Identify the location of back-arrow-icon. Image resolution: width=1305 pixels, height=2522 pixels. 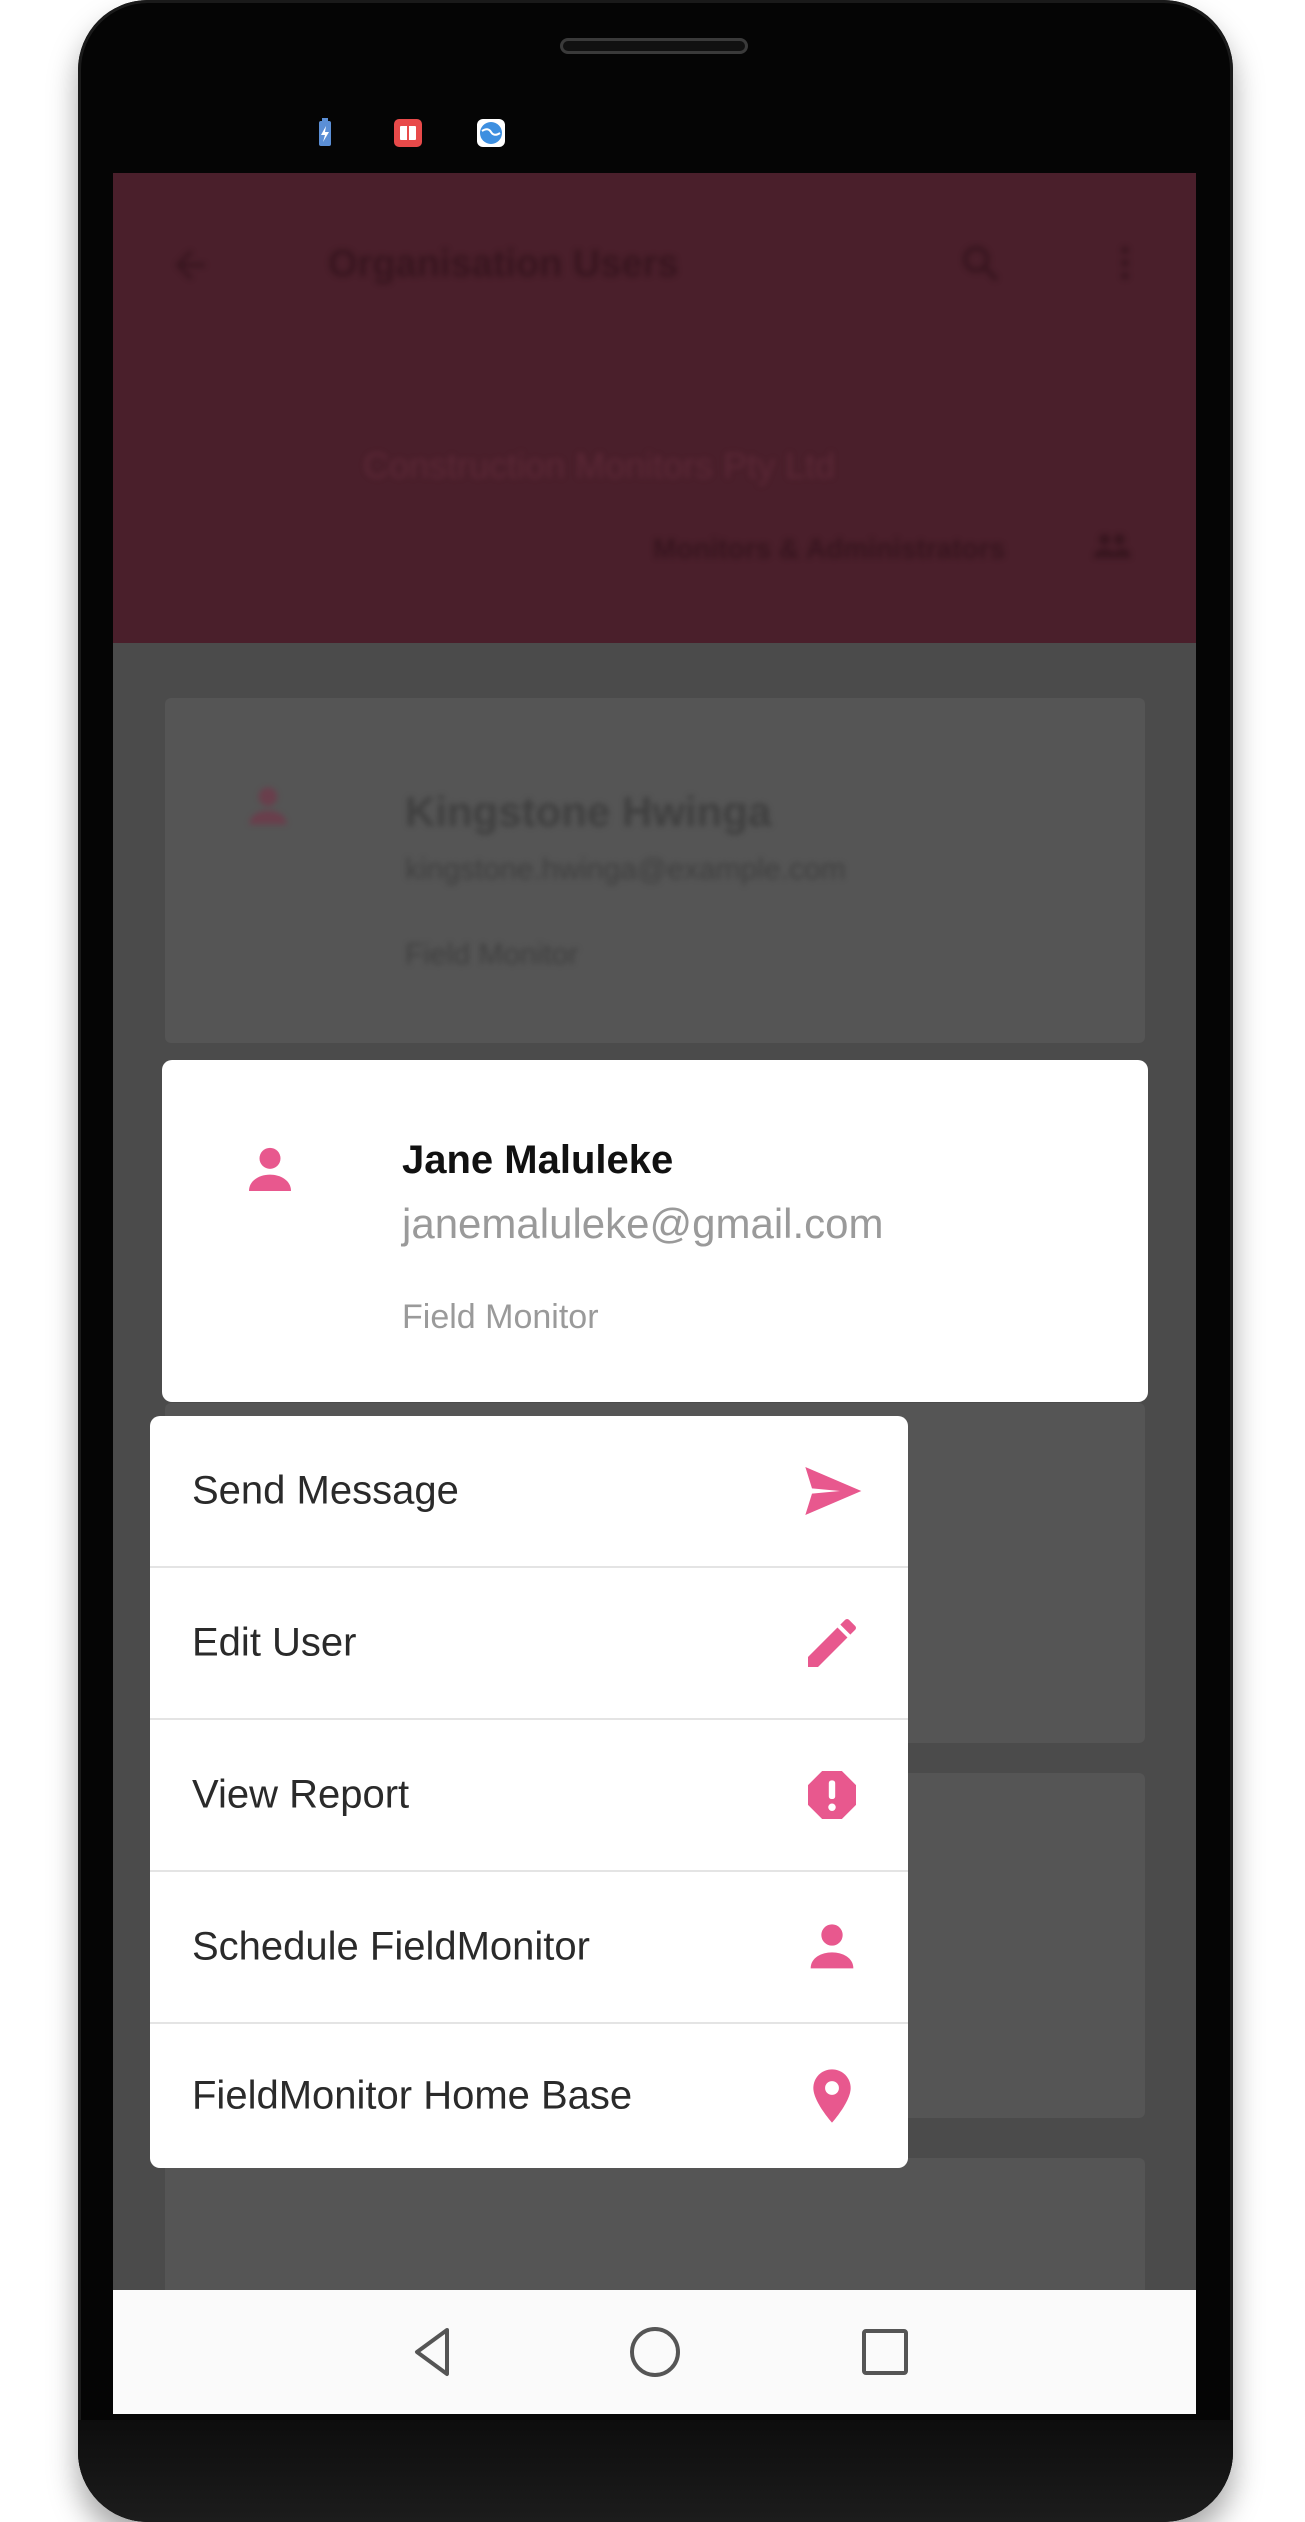
(190, 265).